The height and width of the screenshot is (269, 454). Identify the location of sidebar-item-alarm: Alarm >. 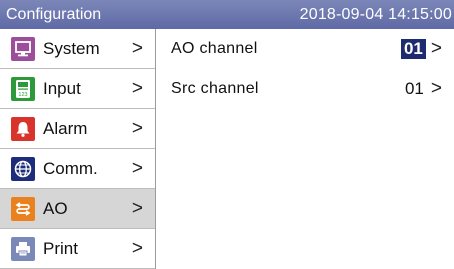
(77, 129).